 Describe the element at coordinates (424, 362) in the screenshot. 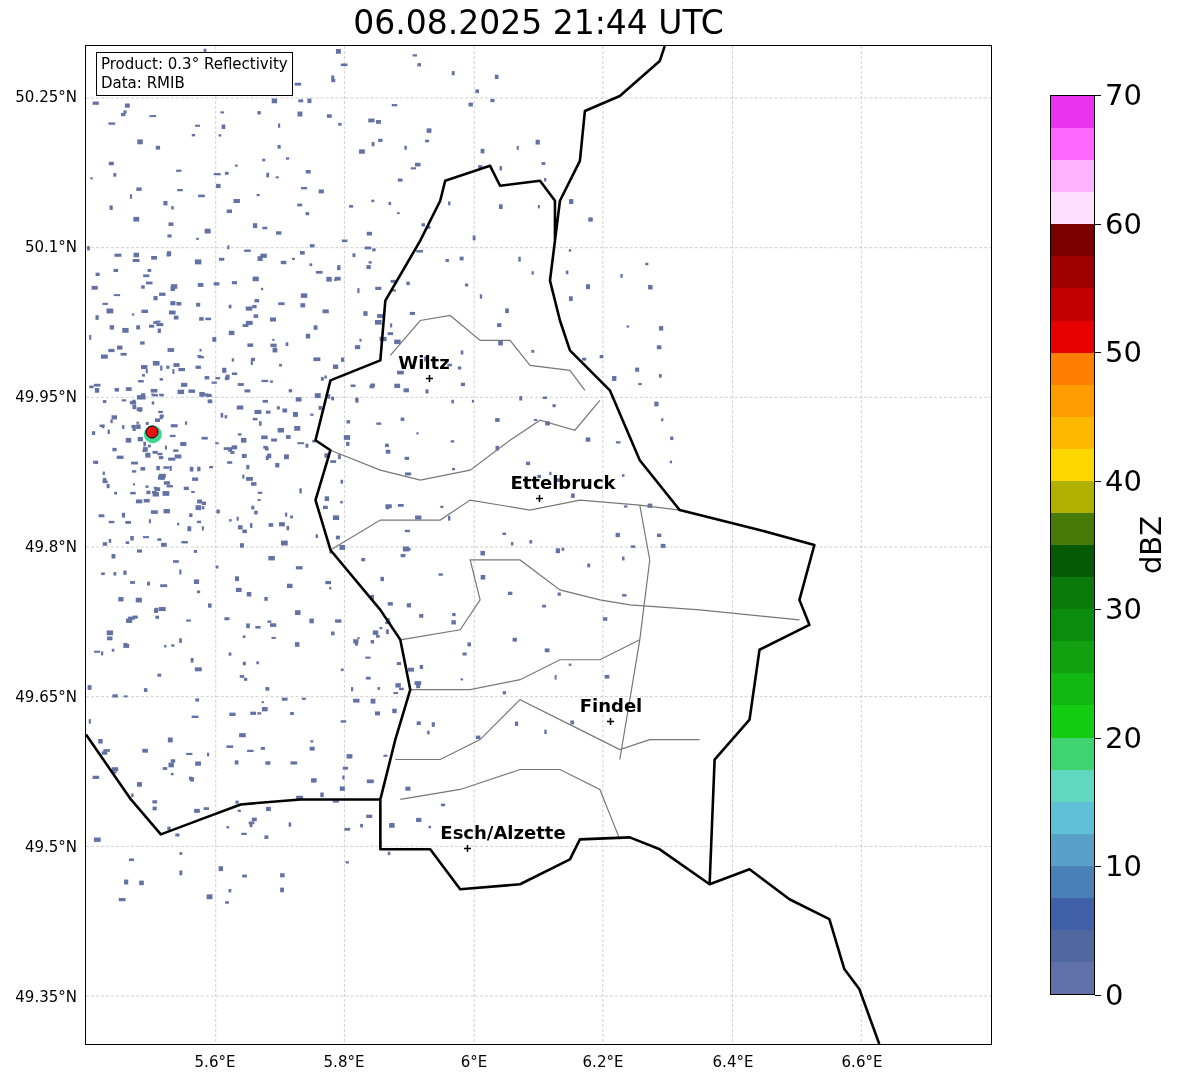

I see `city-label: Wiltz` at that location.